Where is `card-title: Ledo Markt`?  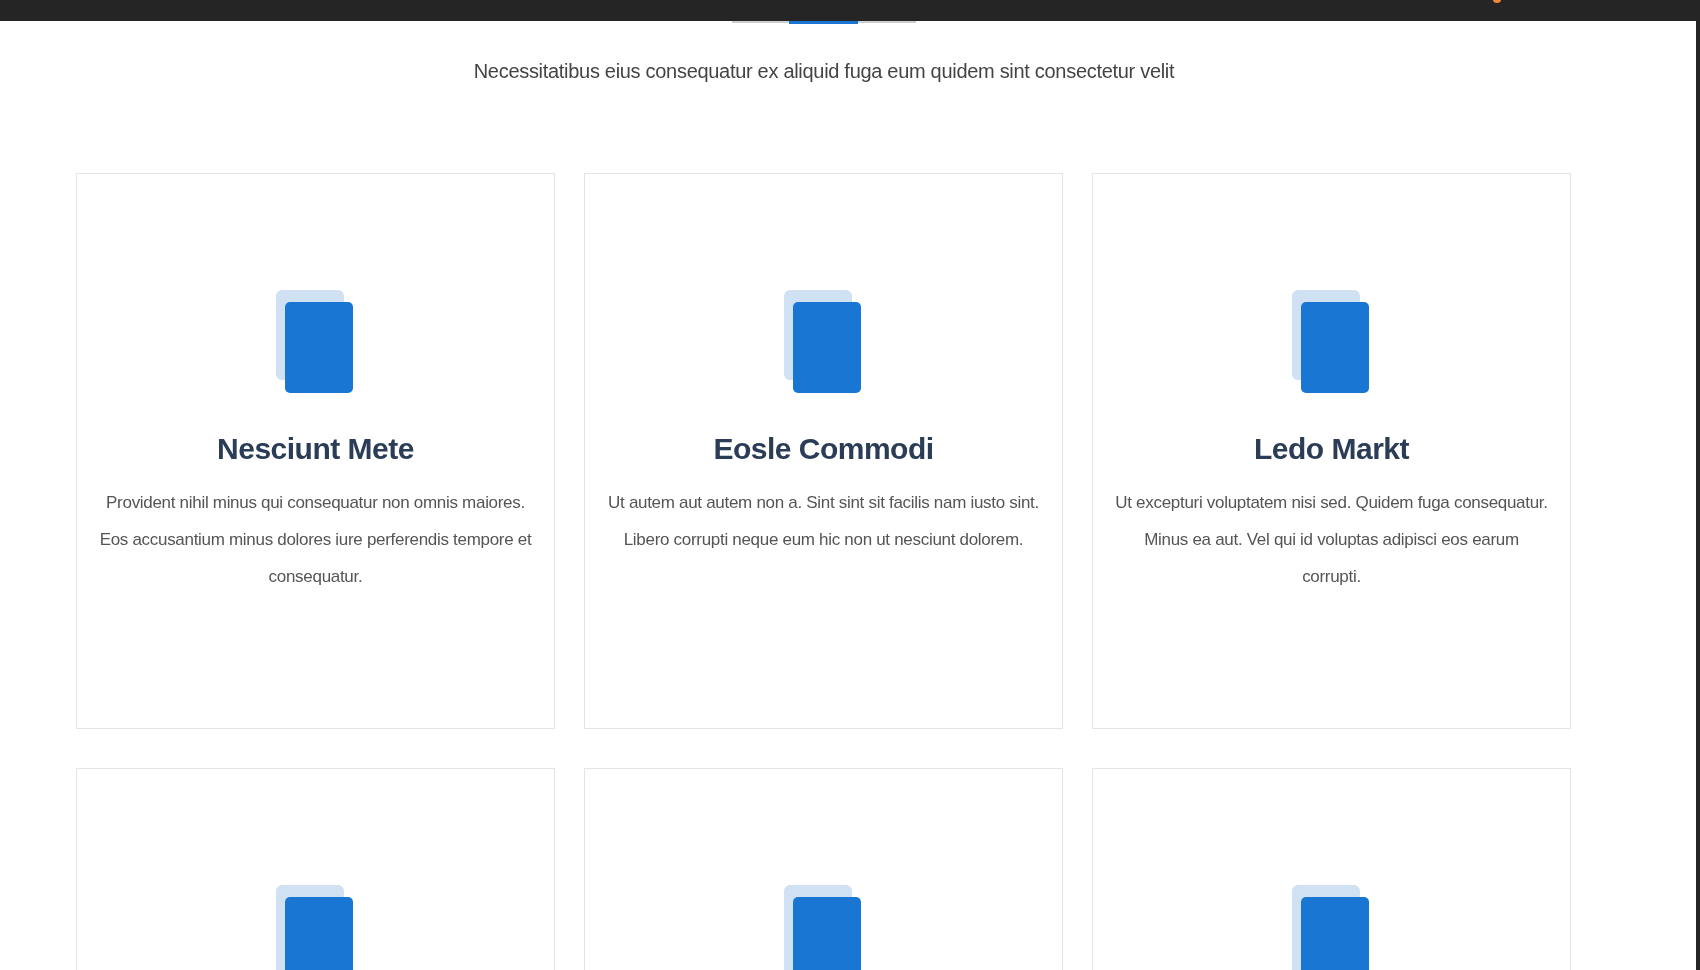 card-title: Ledo Markt is located at coordinates (1331, 449).